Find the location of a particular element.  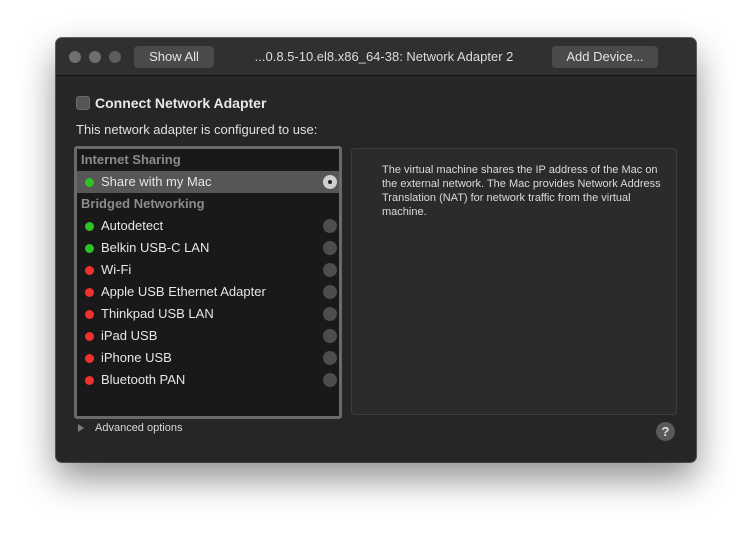

group-heading: Internet Sharing is located at coordinates (131, 159).